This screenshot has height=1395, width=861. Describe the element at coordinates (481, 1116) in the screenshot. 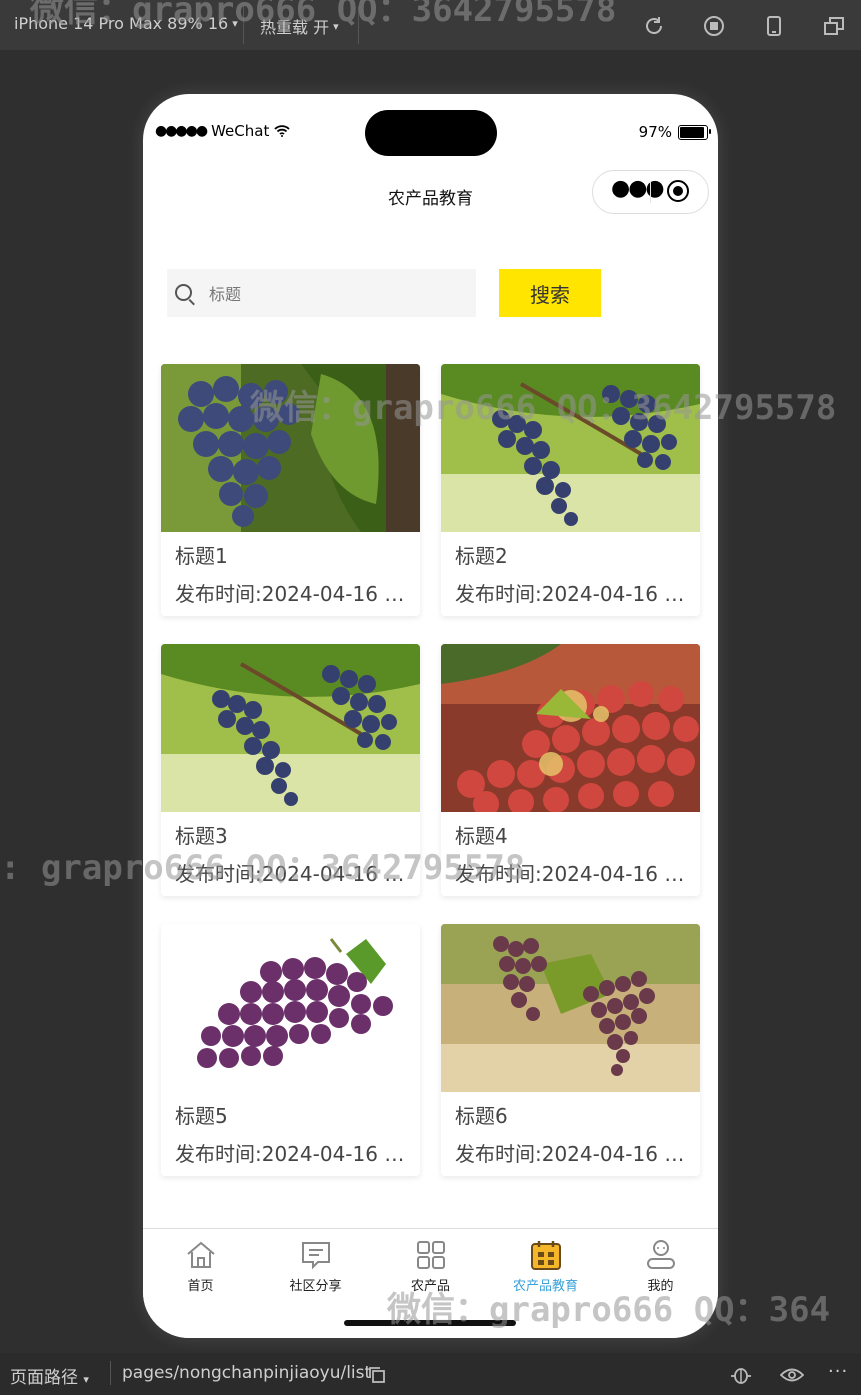

I see `card-title: 标题6` at that location.